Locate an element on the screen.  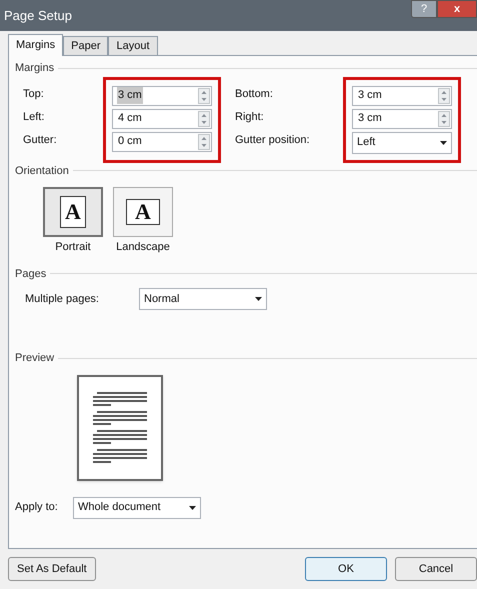
field-label: Gutter: is located at coordinates (40, 140).